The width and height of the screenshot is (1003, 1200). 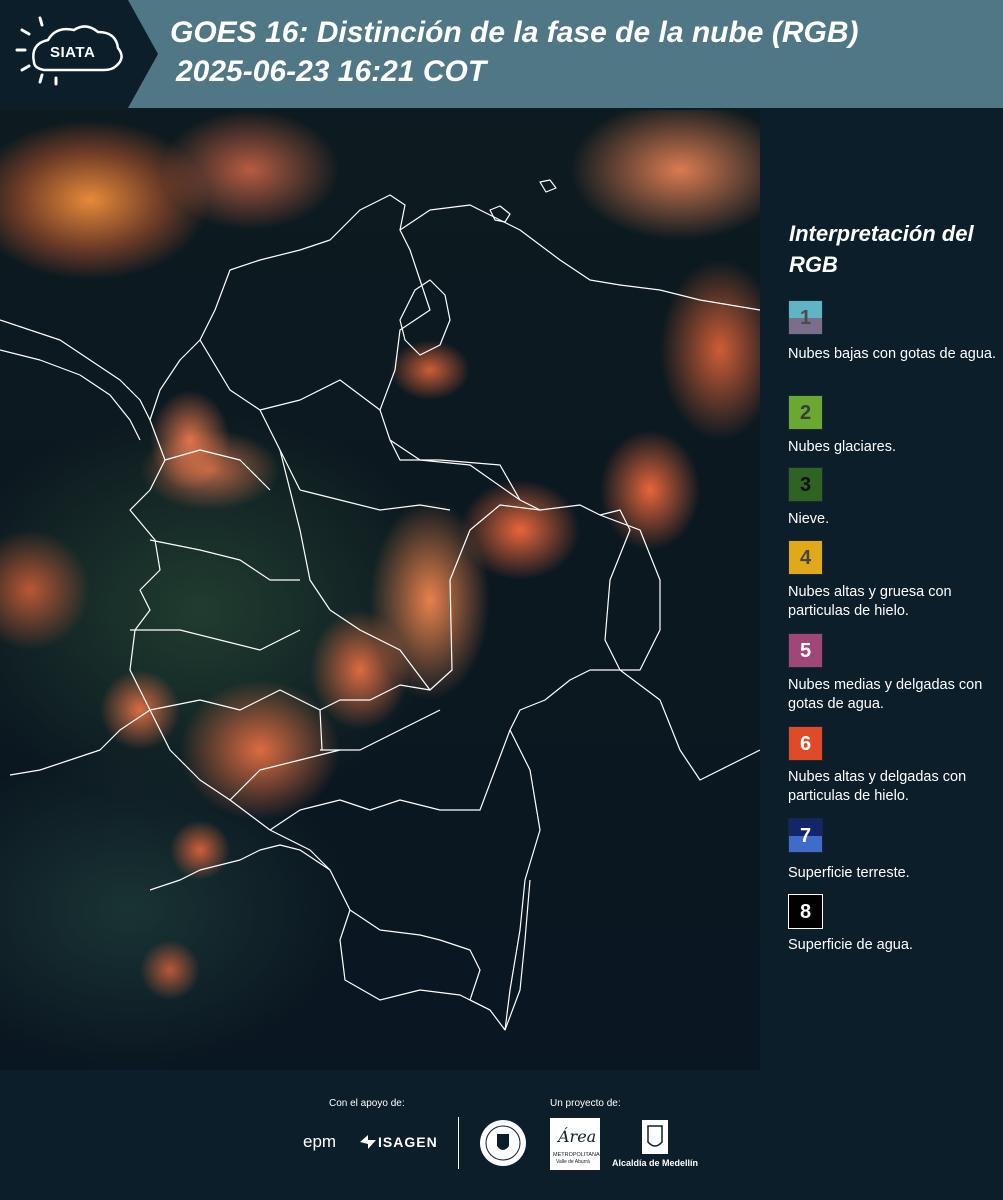 What do you see at coordinates (576, 1136) in the screenshot?
I see `area-logo-name: Área` at bounding box center [576, 1136].